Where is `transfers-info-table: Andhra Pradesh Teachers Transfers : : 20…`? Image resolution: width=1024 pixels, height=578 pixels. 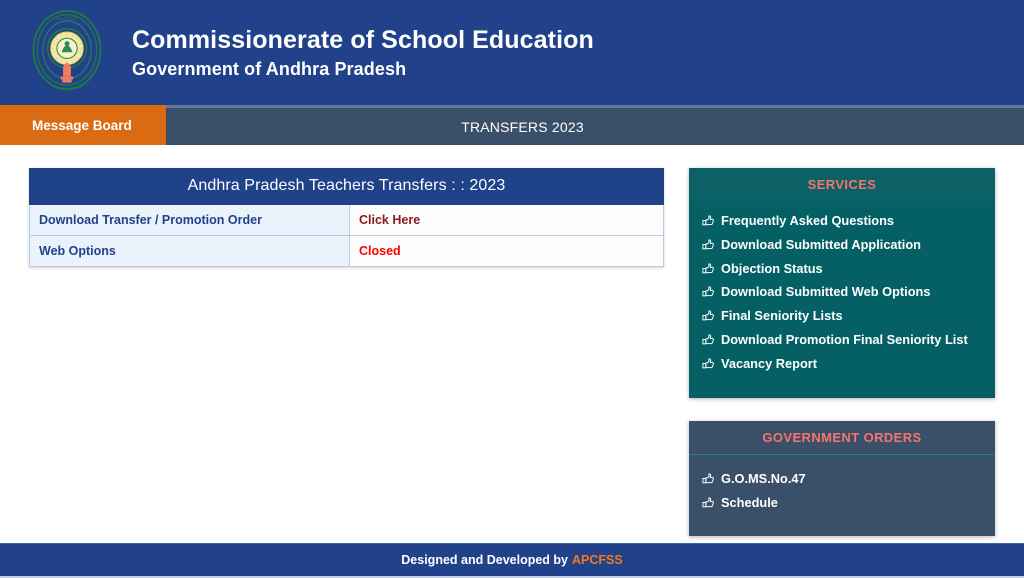 transfers-info-table: Andhra Pradesh Teachers Transfers : : 20… is located at coordinates (346, 217).